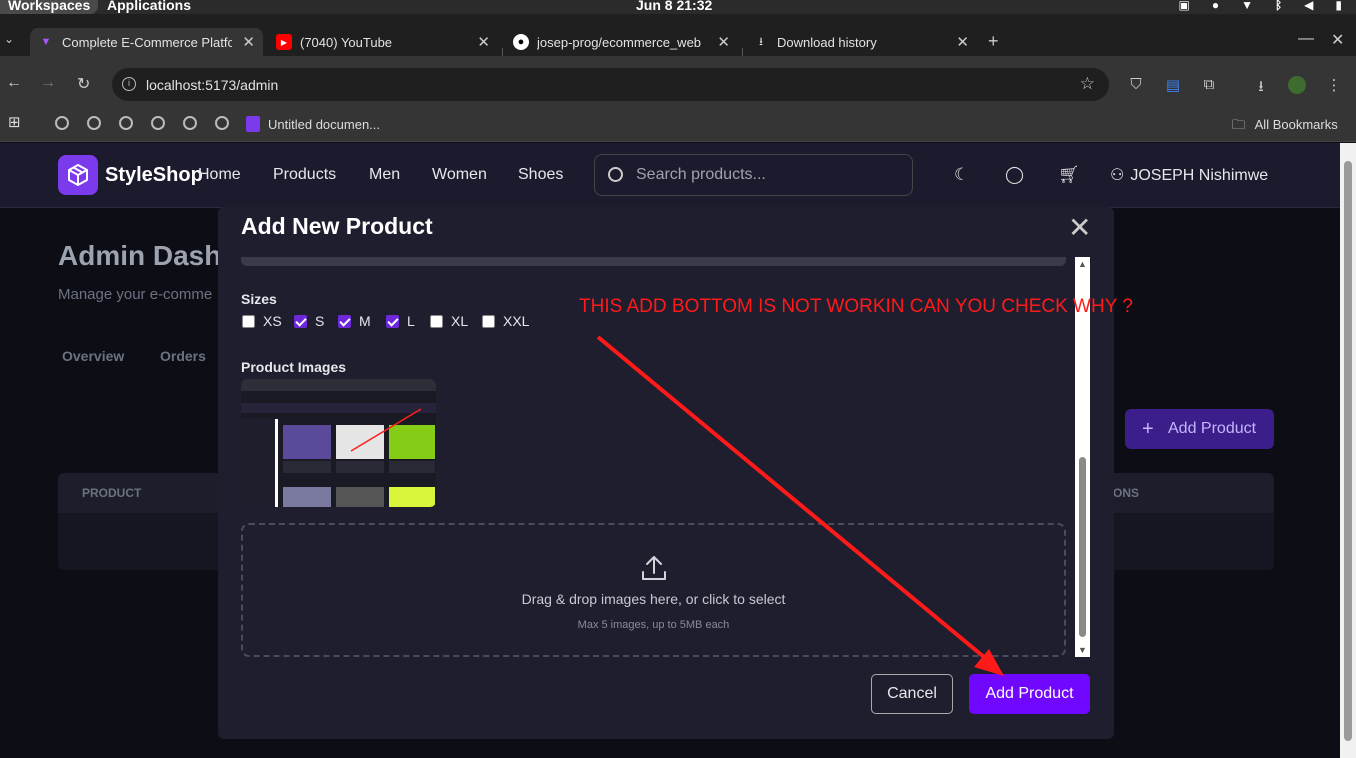 The width and height of the screenshot is (1356, 758). Describe the element at coordinates (678, 125) in the screenshot. I see `bookmarks-bar: ⊞ Untitled documen... 🗀 All Bookmarks` at that location.